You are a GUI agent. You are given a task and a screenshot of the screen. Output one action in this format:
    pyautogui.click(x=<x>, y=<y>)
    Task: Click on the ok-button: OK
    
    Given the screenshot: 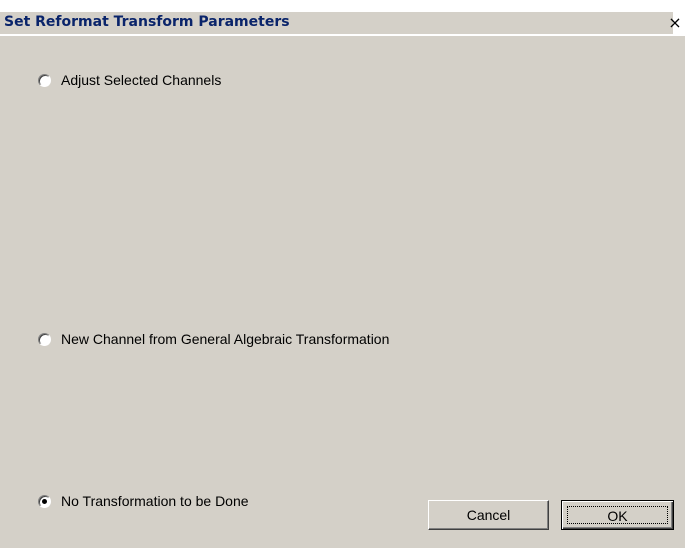 What is the action you would take?
    pyautogui.click(x=617, y=515)
    